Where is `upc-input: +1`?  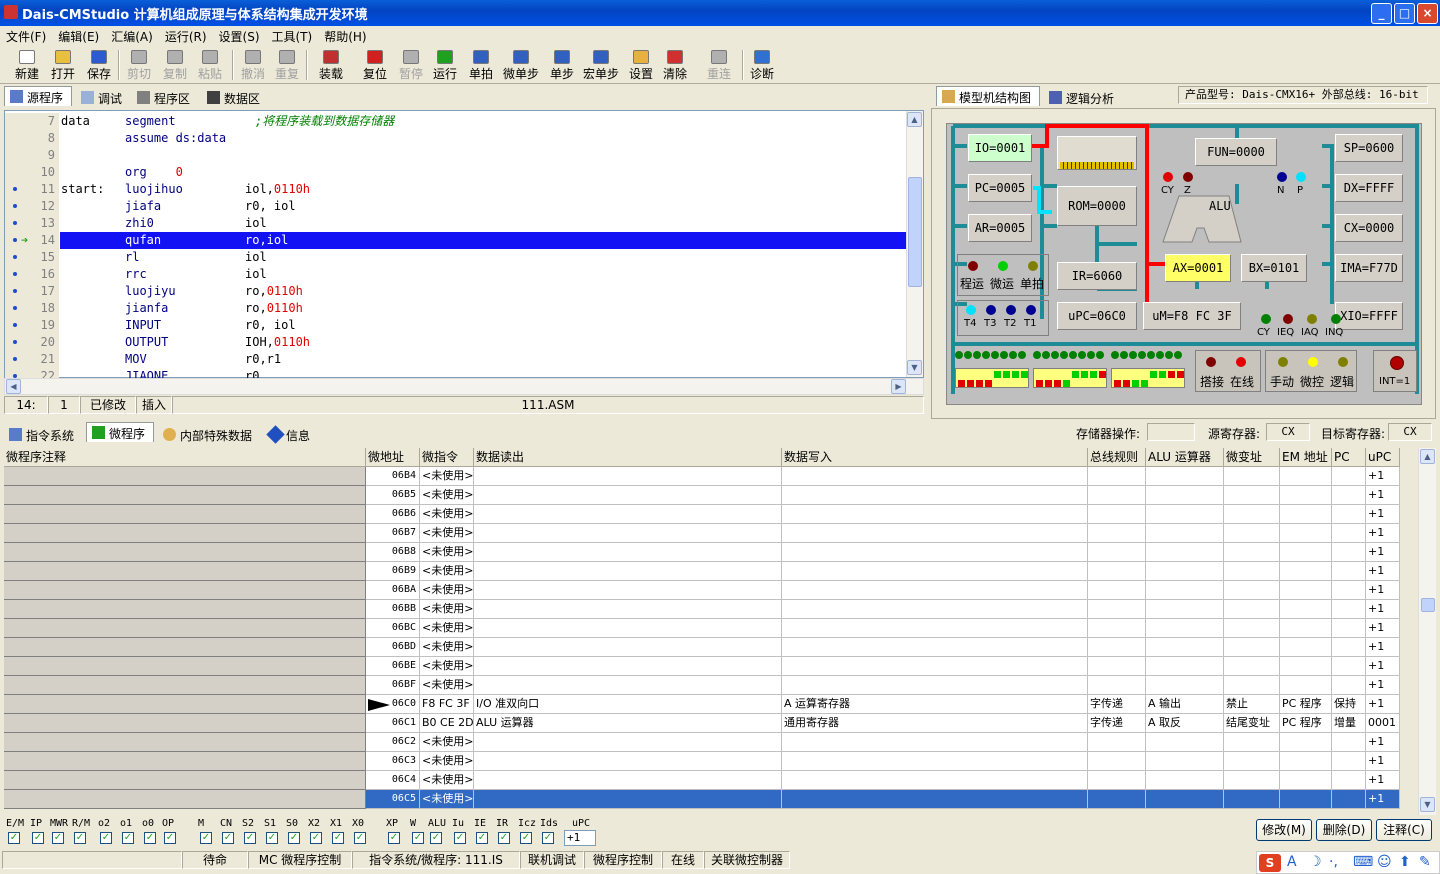 upc-input: +1 is located at coordinates (580, 838).